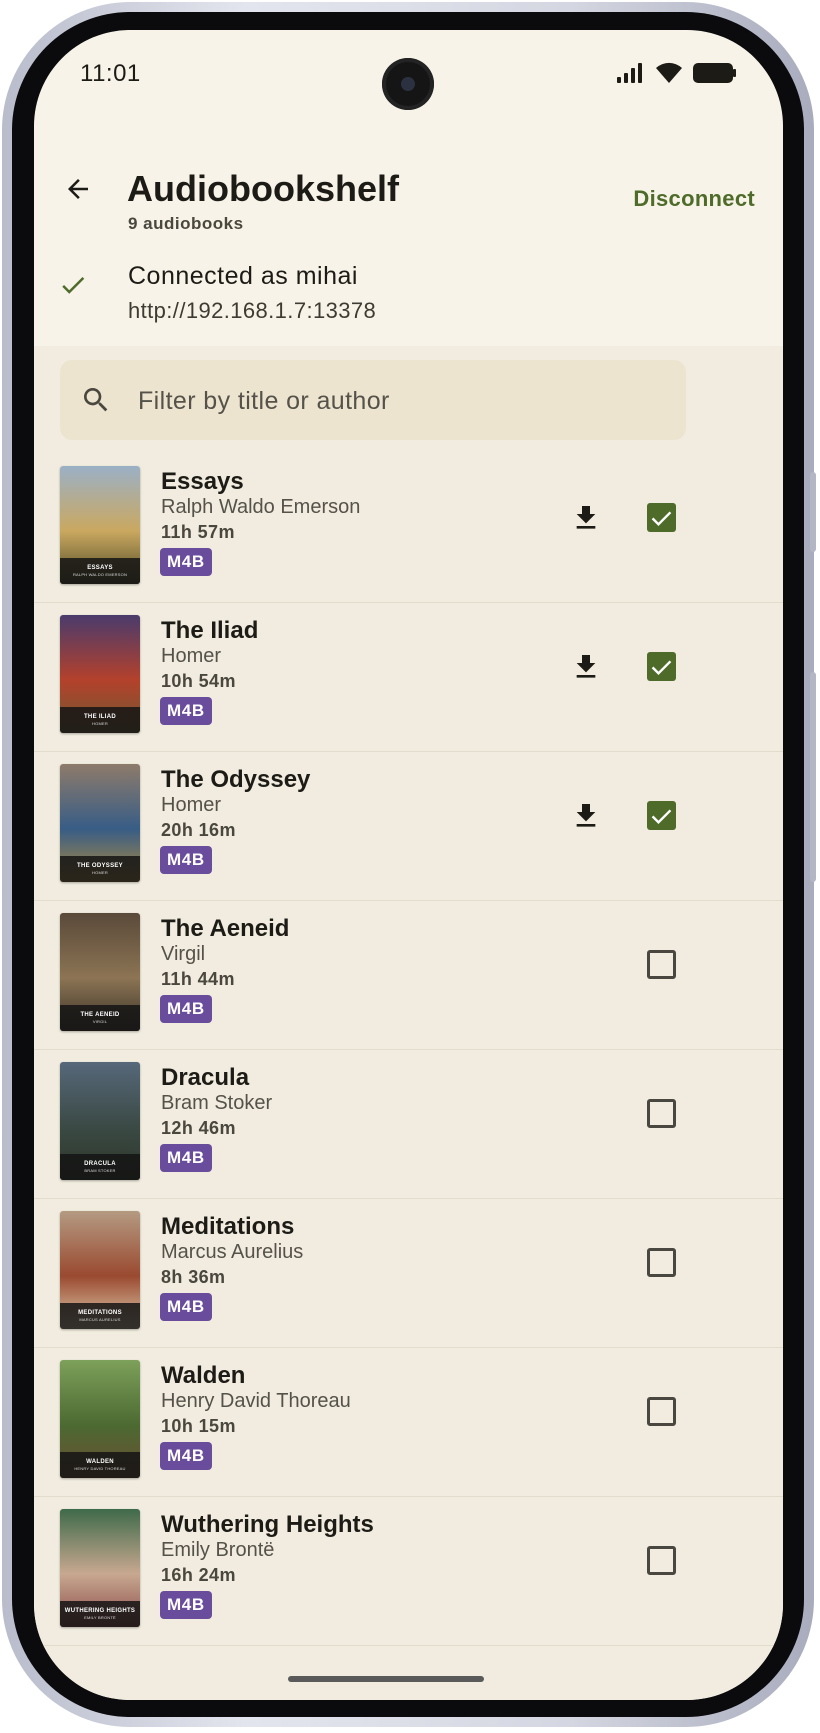 The width and height of the screenshot is (820, 1733). What do you see at coordinates (256, 1401) in the screenshot?
I see `book-author: Henry David Thoreau` at bounding box center [256, 1401].